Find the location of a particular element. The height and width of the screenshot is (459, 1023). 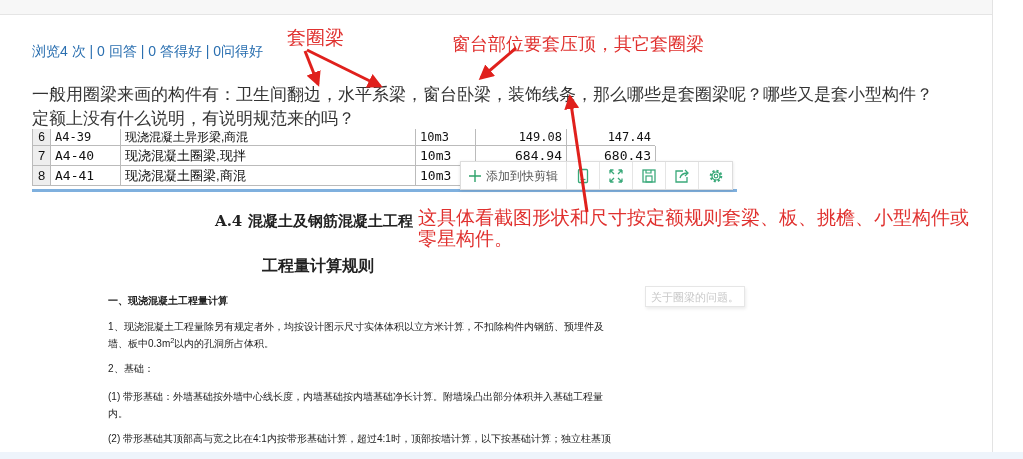

document-line: 内。 is located at coordinates (118, 414).